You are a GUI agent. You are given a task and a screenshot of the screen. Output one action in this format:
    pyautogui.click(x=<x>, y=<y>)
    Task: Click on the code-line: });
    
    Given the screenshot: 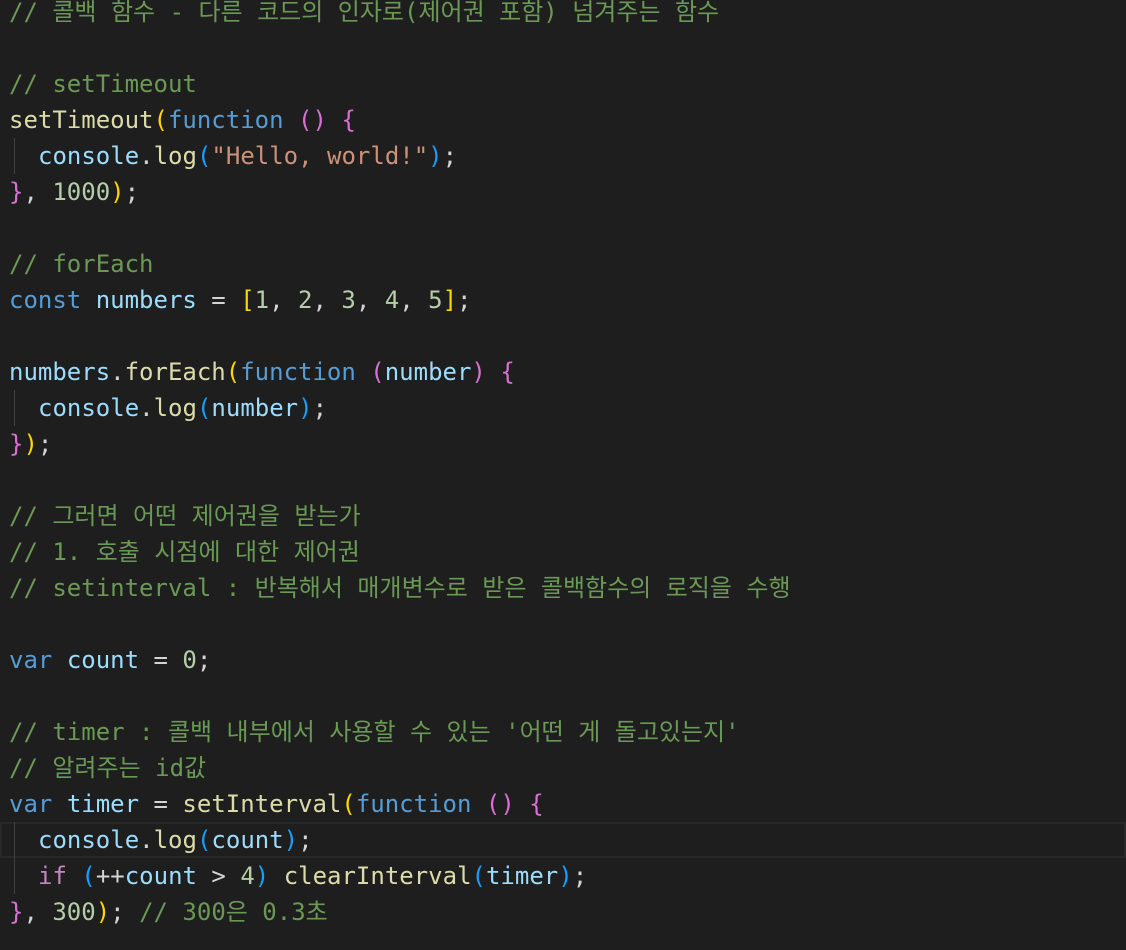 What is the action you would take?
    pyautogui.click(x=563, y=444)
    